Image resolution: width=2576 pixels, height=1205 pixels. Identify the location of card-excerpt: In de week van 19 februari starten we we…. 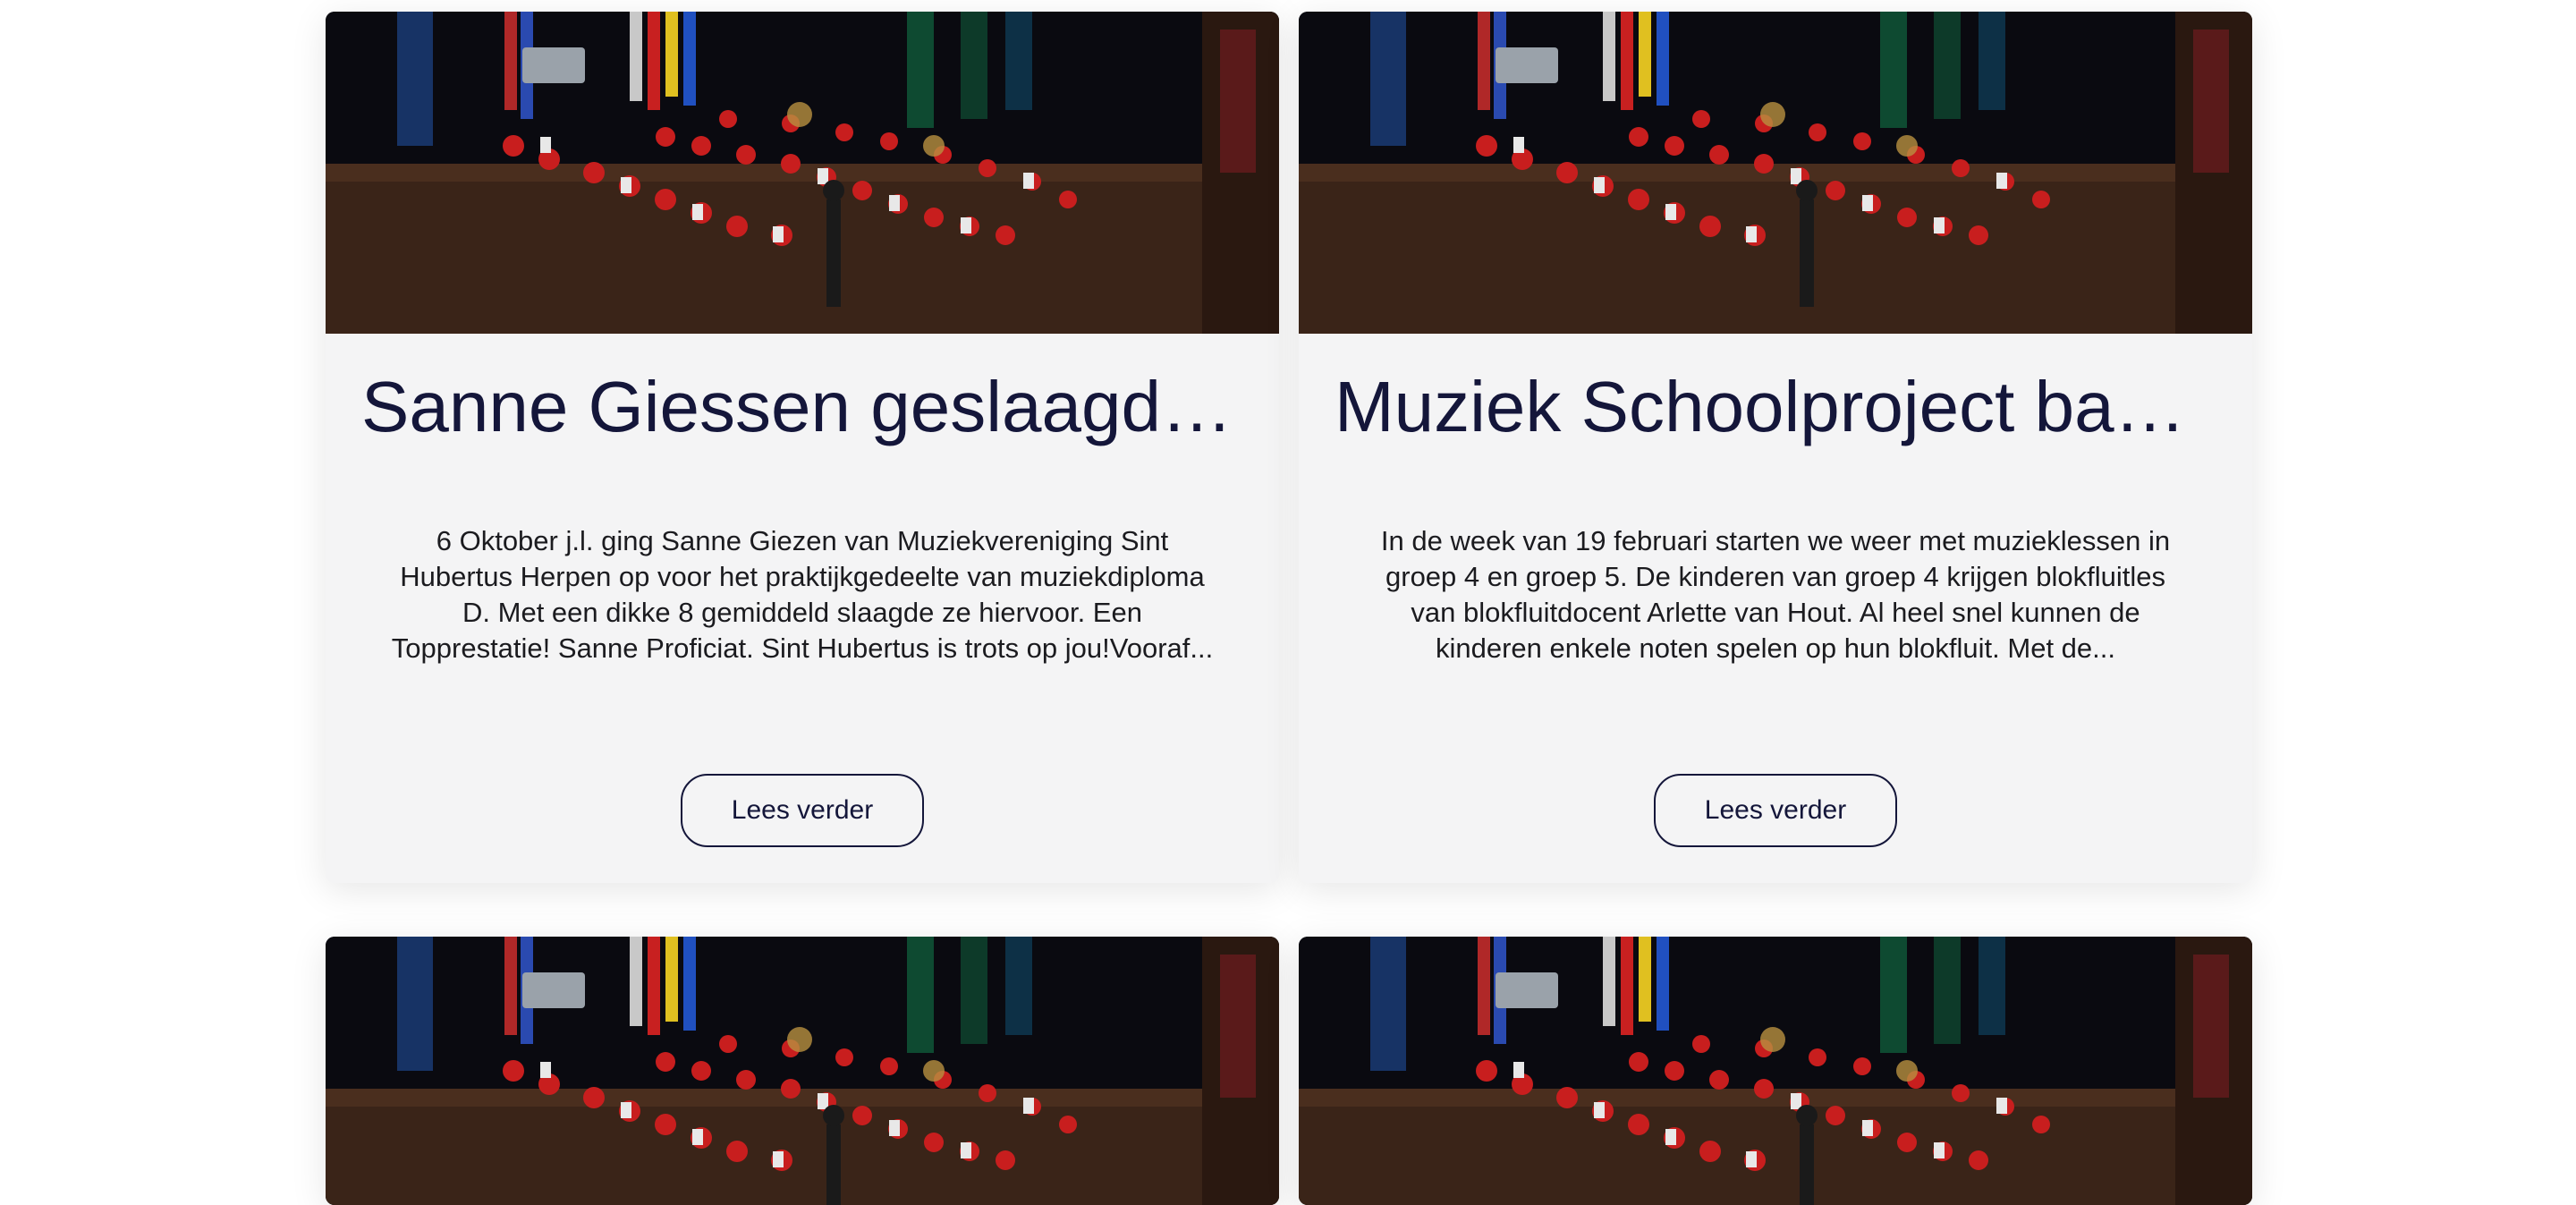
(1775, 594).